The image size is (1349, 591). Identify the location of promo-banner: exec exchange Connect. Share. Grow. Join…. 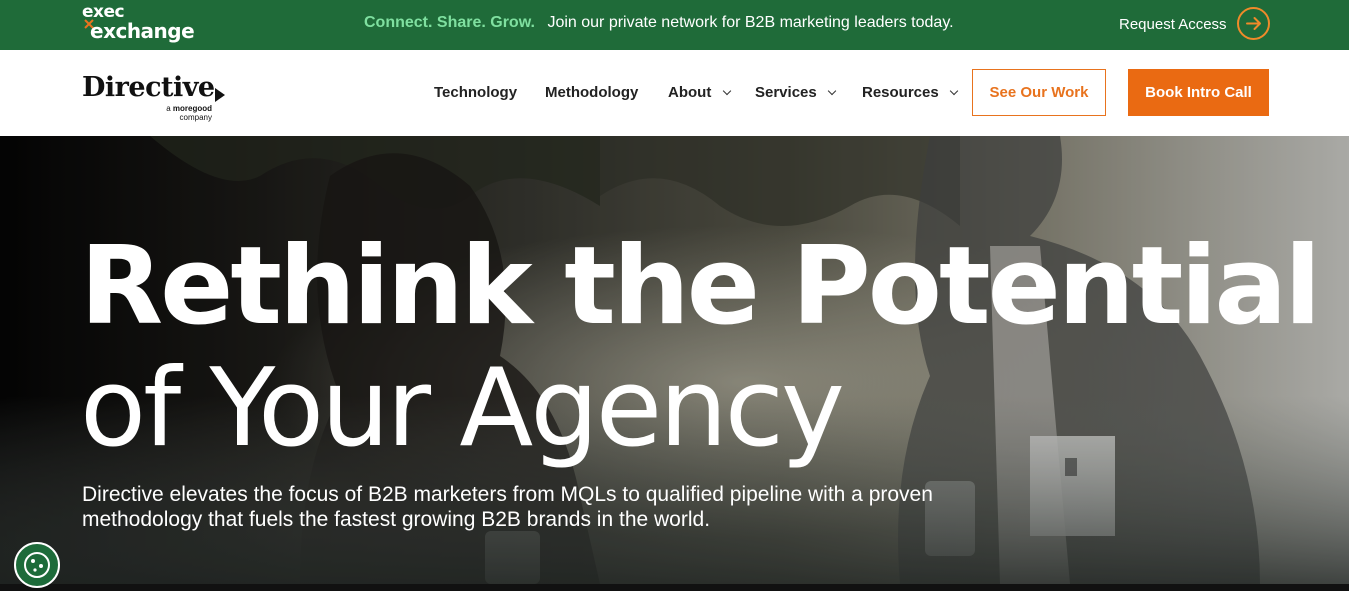
(674, 25).